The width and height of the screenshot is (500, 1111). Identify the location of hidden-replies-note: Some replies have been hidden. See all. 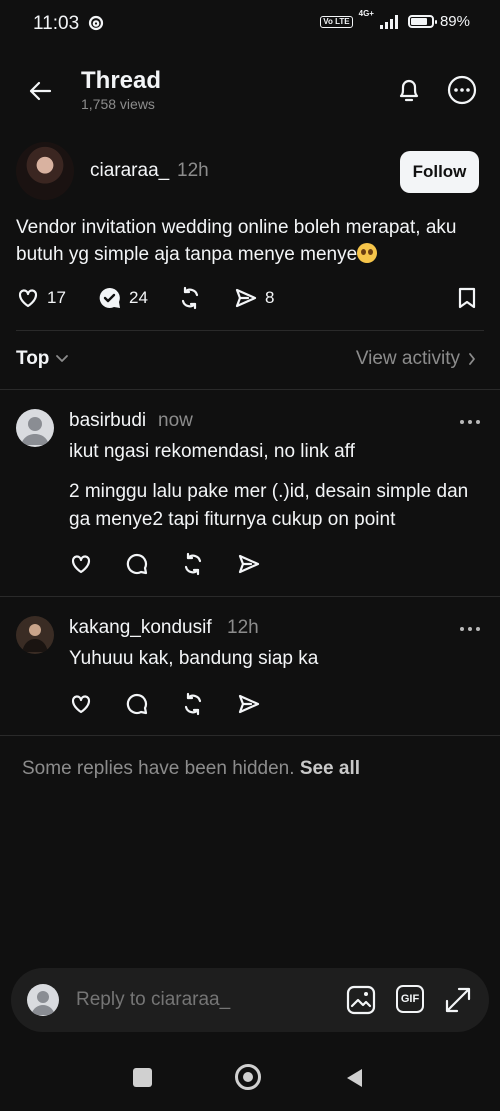
(191, 769).